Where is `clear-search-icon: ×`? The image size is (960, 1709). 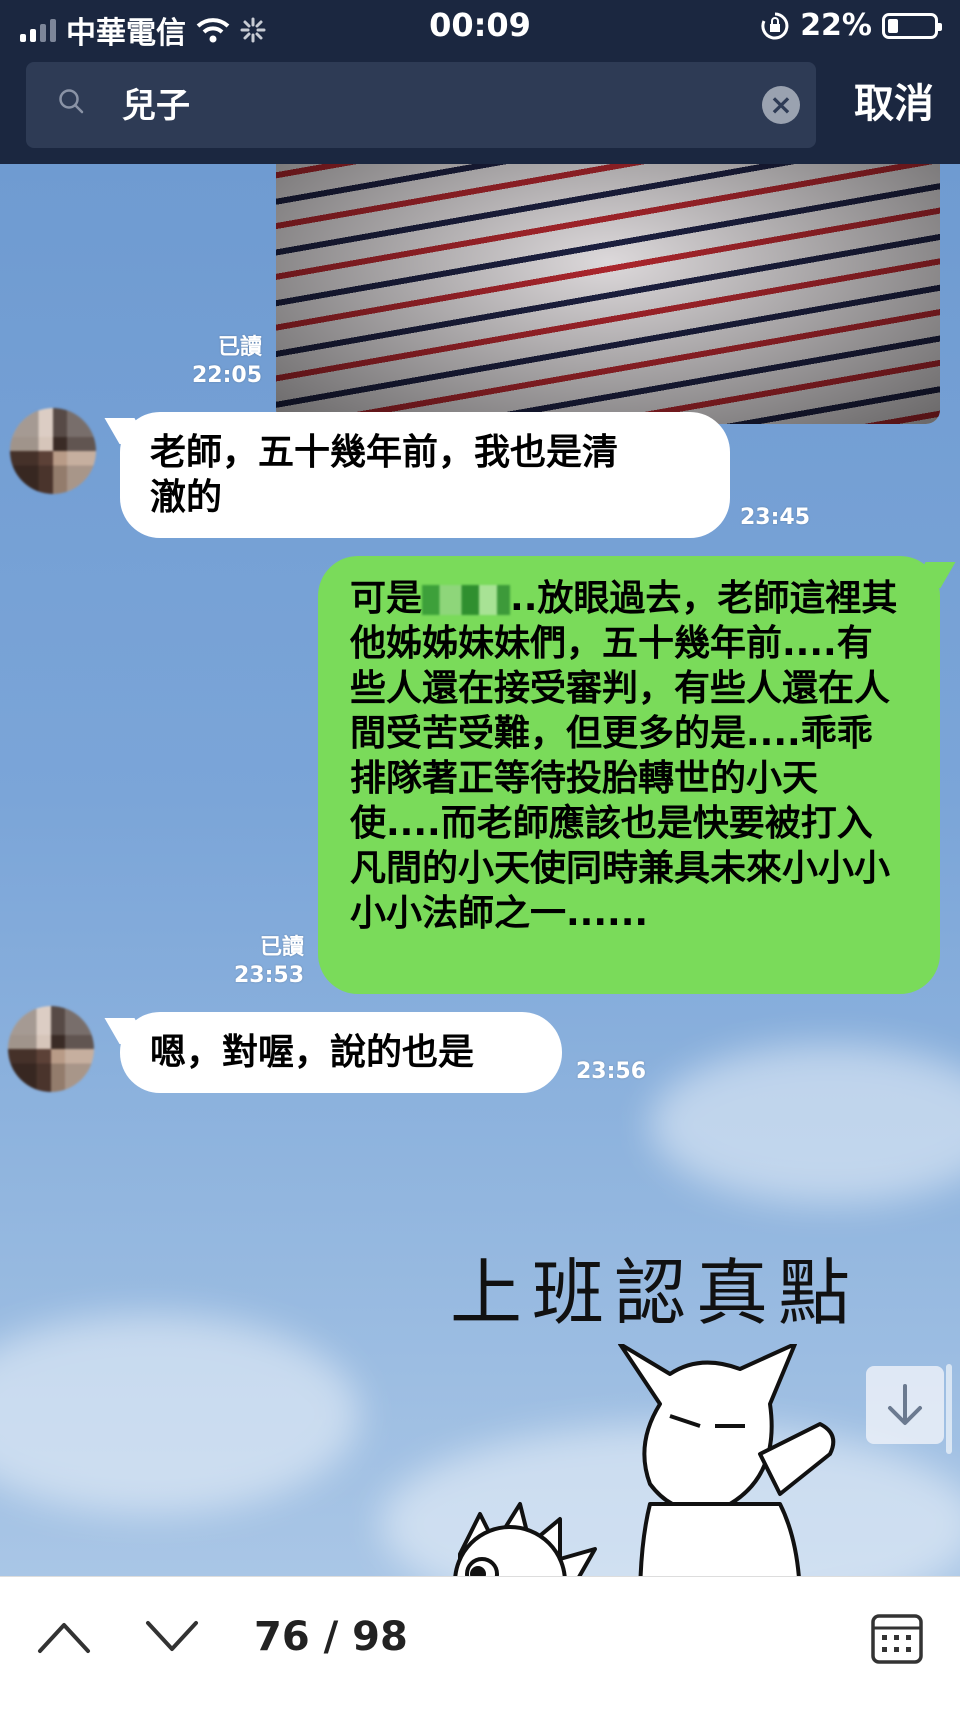 clear-search-icon: × is located at coordinates (781, 105).